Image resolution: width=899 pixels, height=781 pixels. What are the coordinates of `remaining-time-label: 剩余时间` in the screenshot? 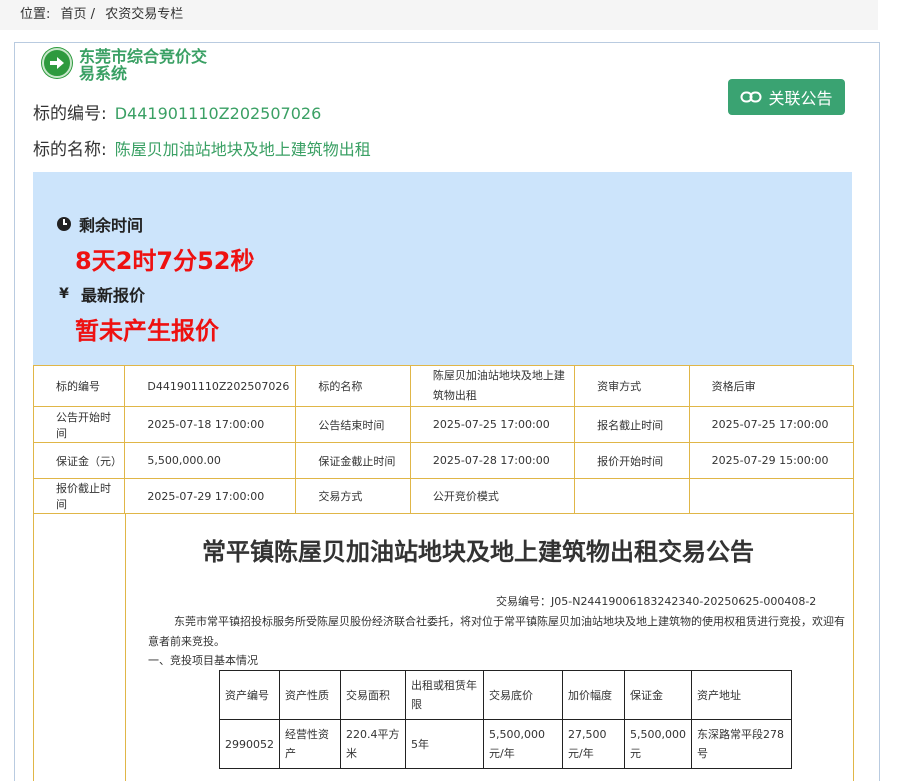 It's located at (111, 225).